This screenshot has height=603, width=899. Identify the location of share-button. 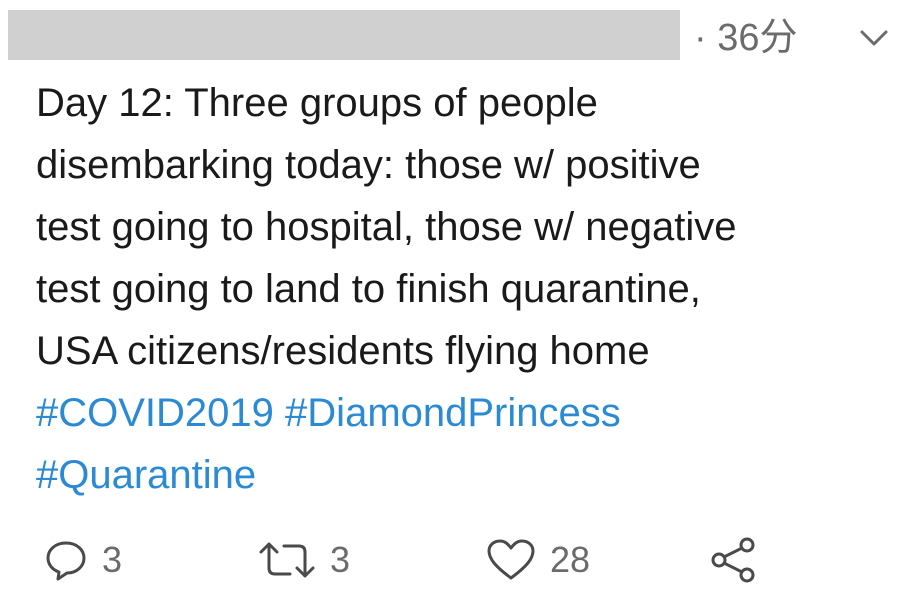
(733, 560).